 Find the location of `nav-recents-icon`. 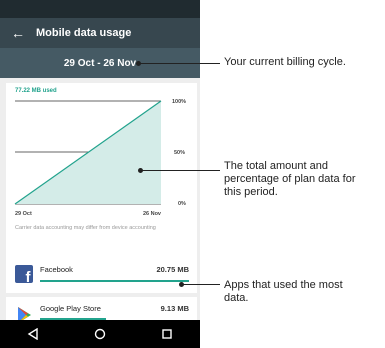

nav-recents-icon is located at coordinates (167, 334).